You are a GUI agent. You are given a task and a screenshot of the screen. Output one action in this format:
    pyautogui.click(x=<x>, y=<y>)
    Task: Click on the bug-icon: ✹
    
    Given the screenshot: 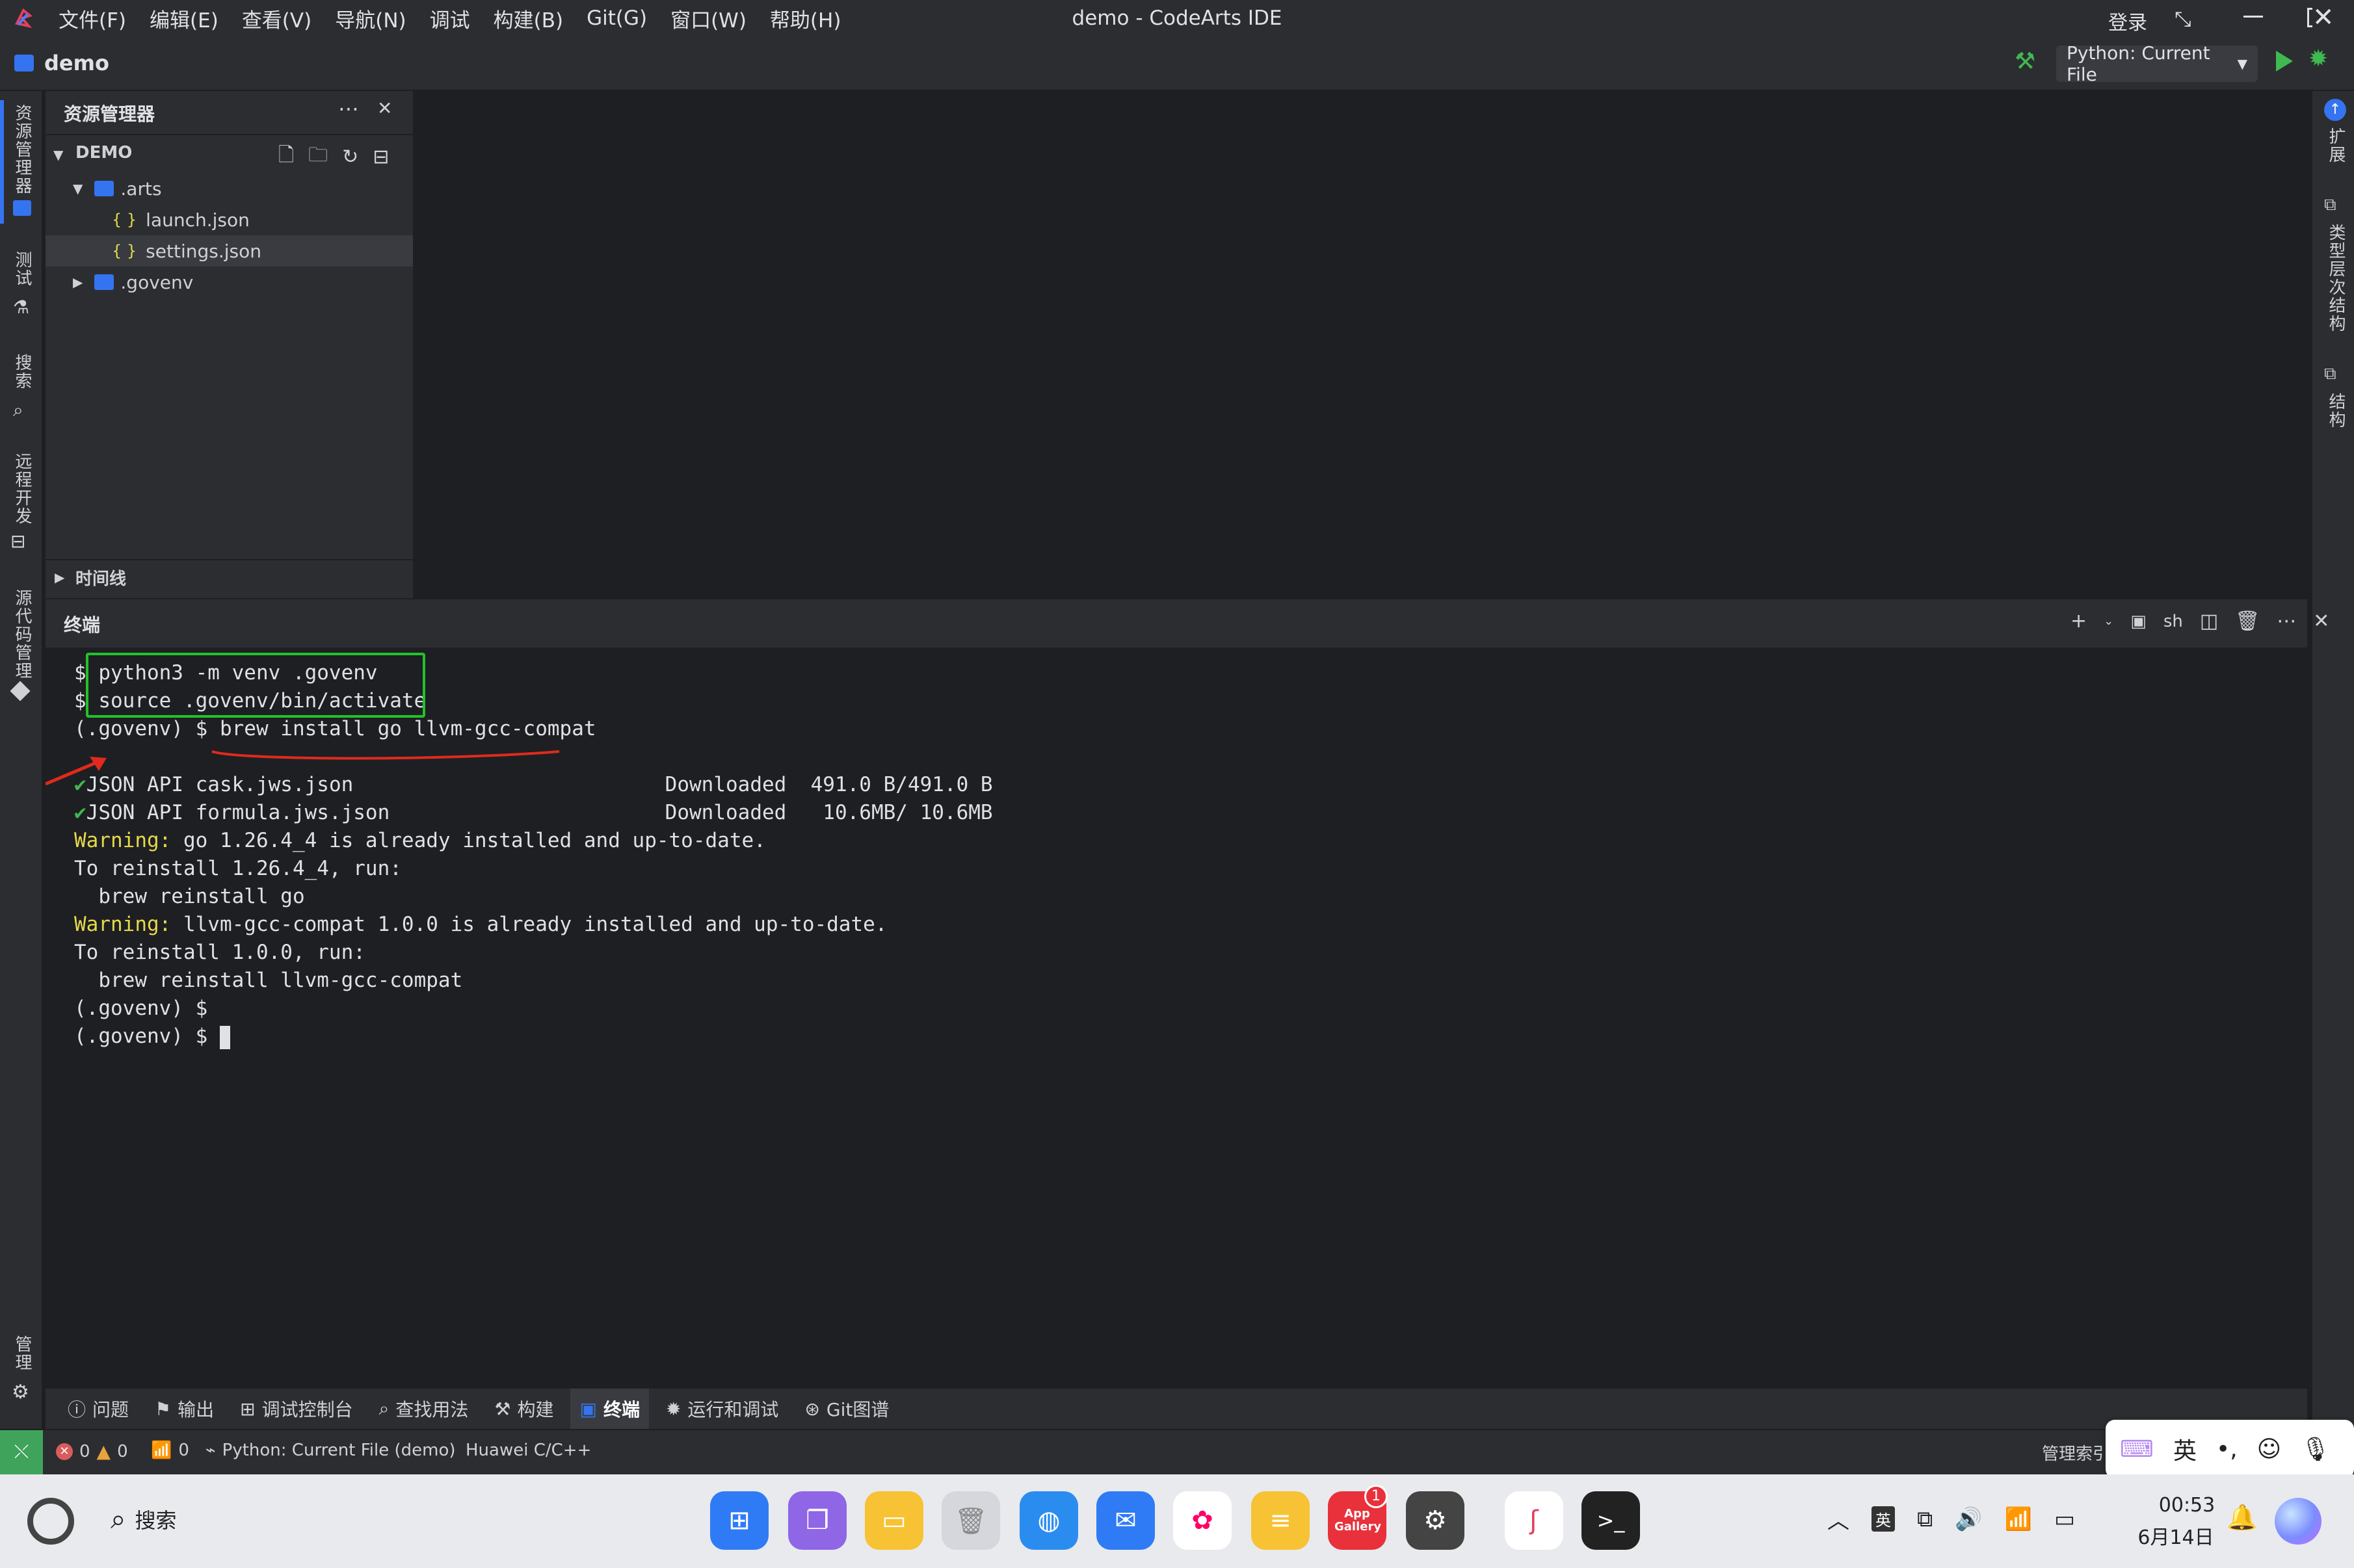 What is the action you would take?
    pyautogui.click(x=673, y=1409)
    